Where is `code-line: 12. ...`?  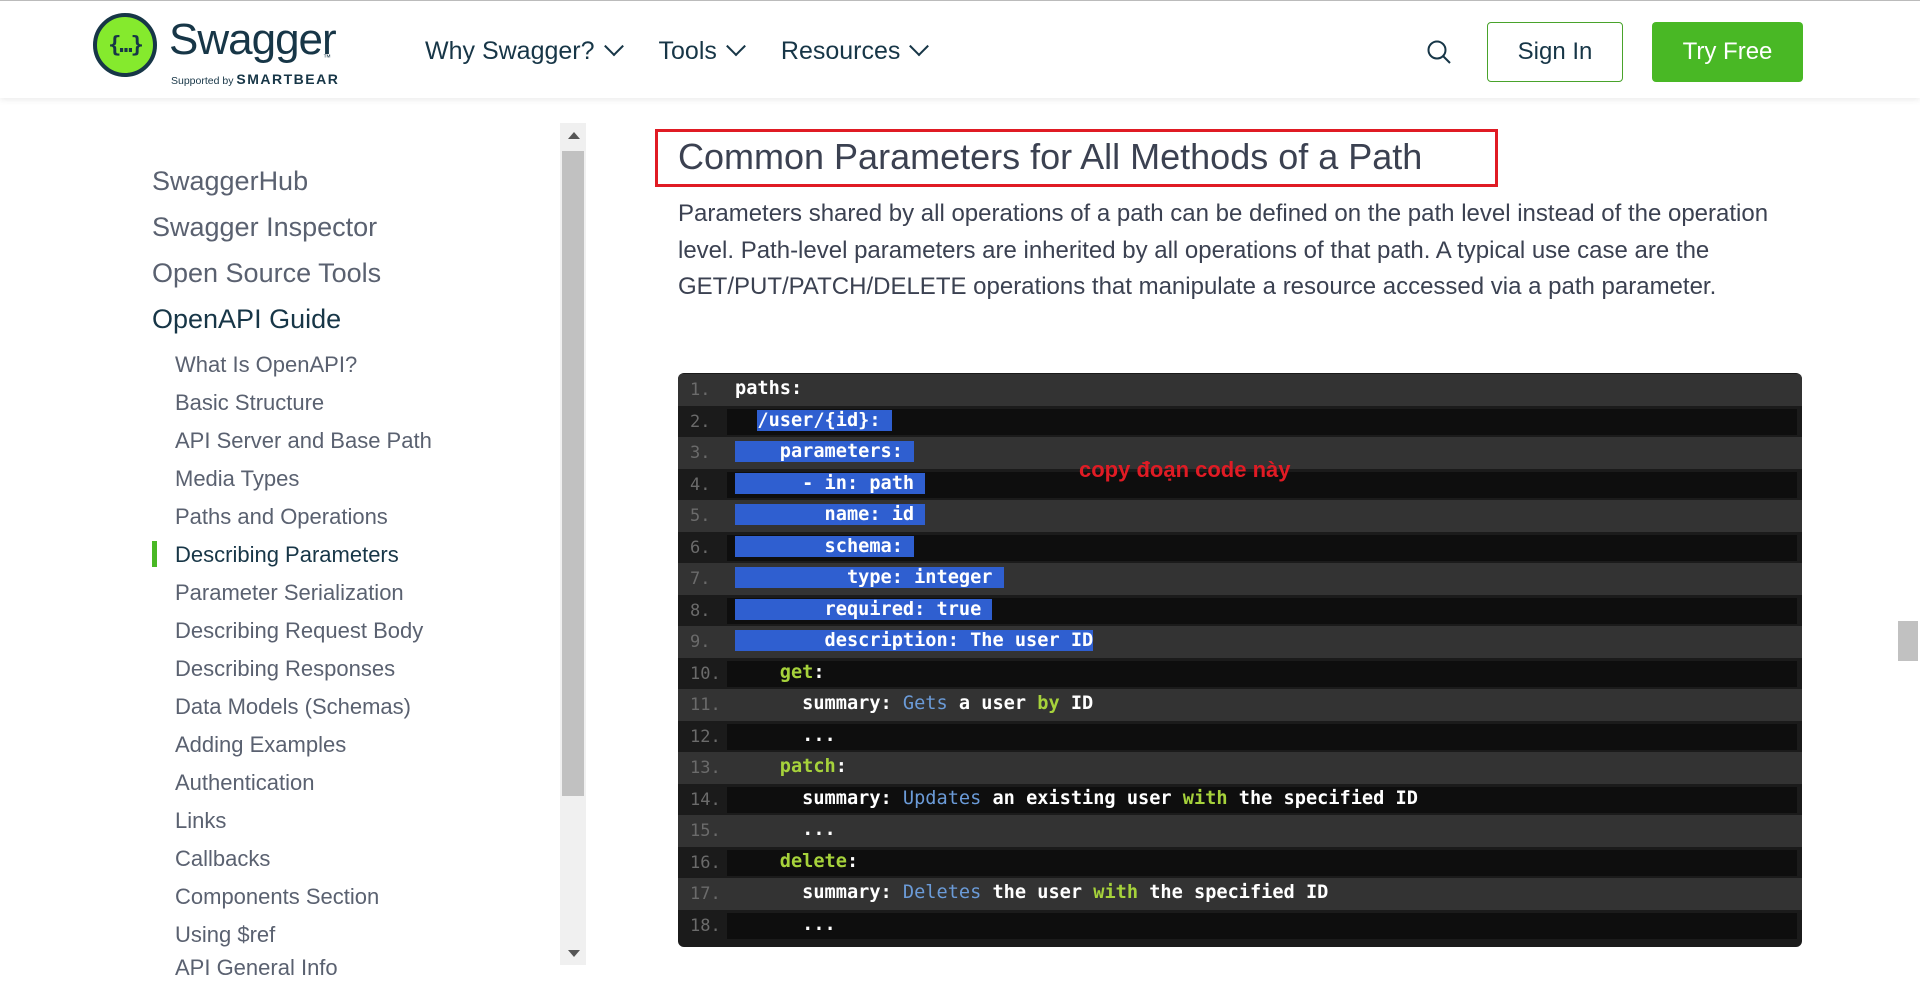
code-line: 12. ... is located at coordinates (1240, 737).